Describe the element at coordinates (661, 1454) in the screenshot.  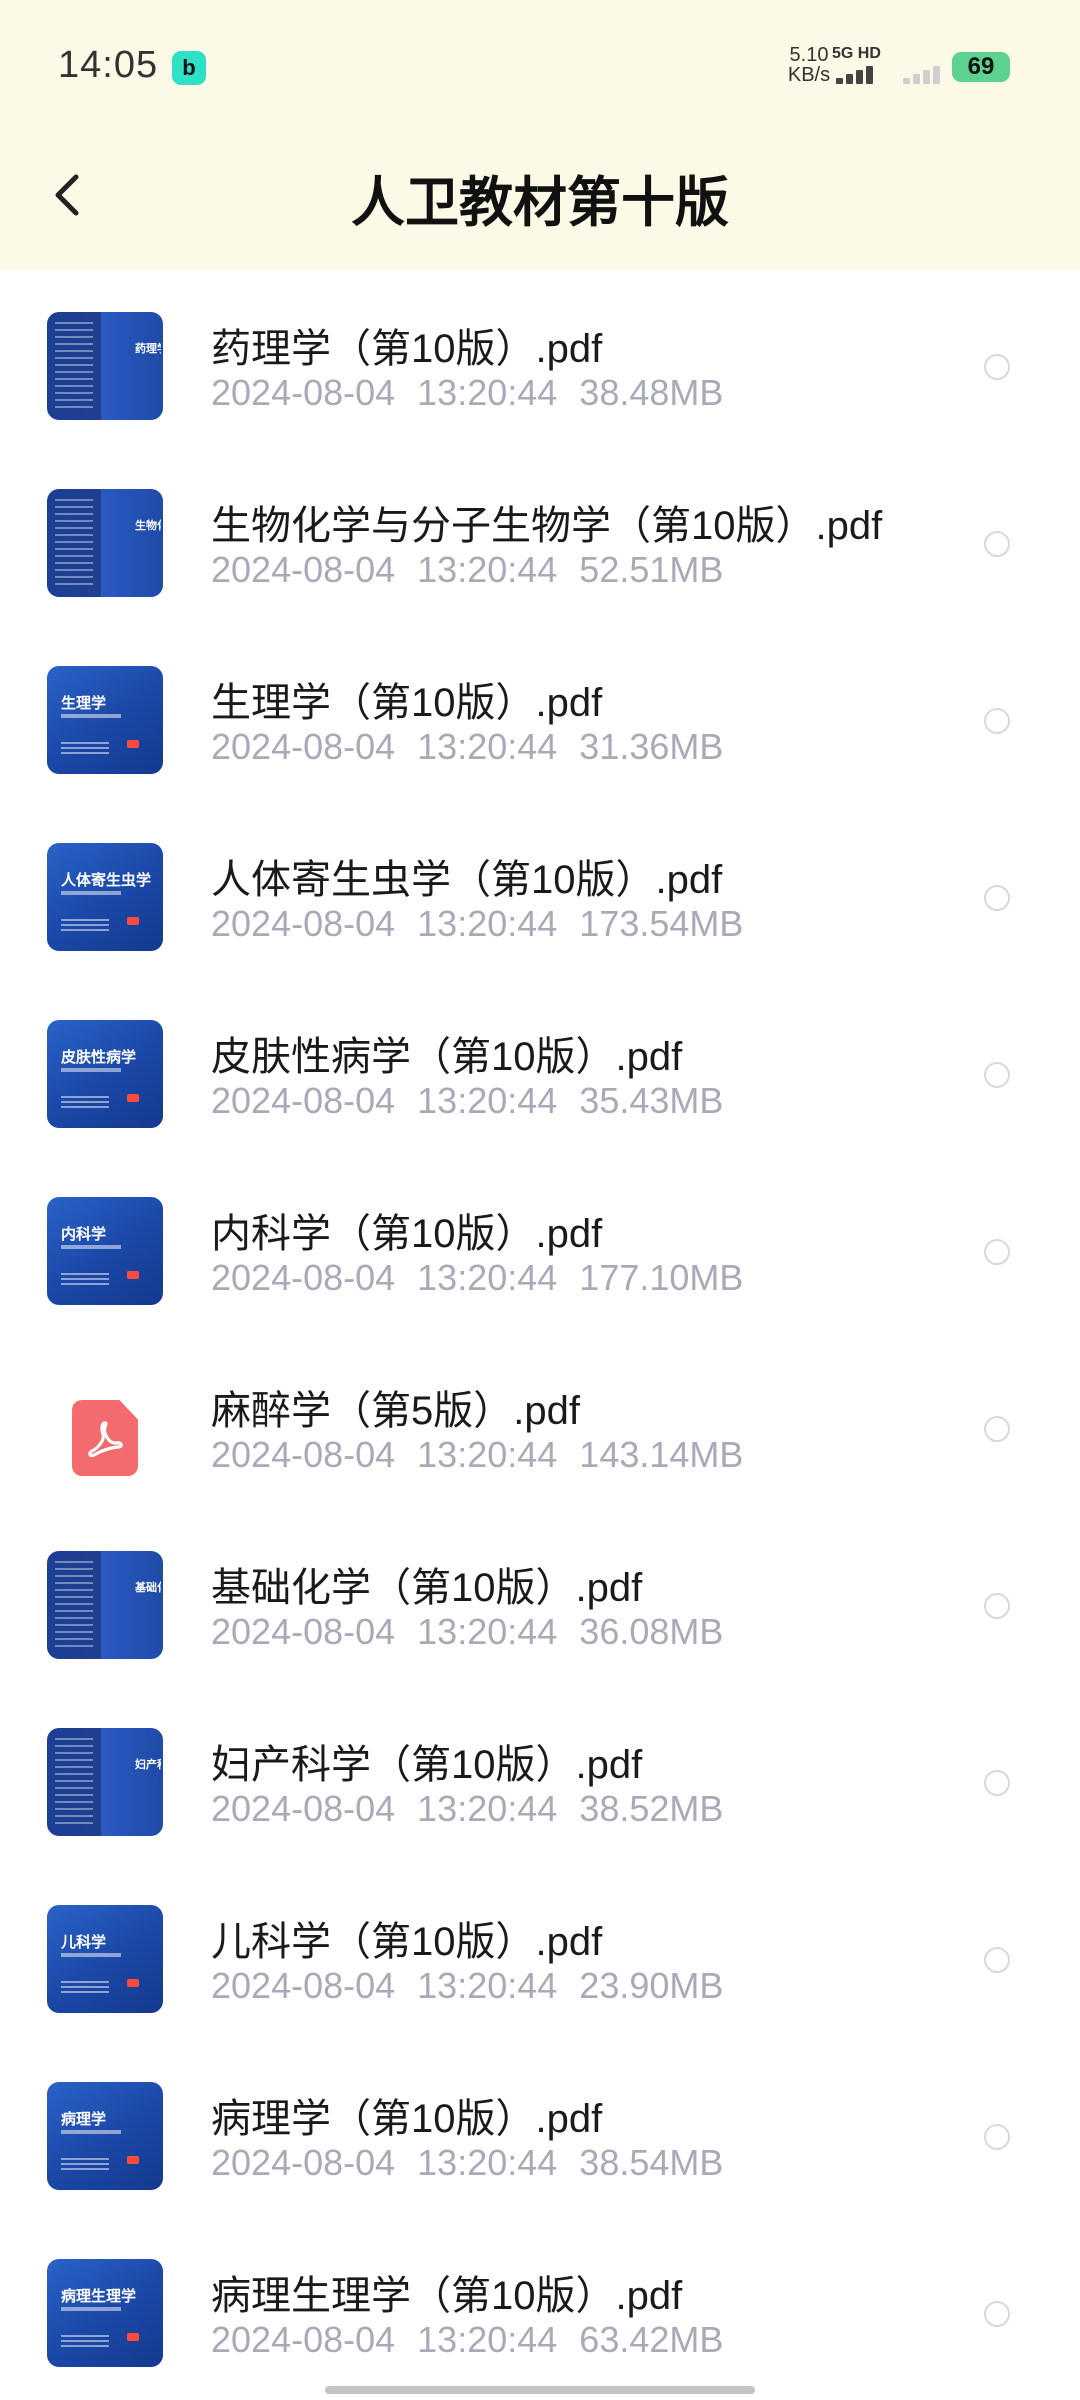
I see `file-size: 143.14MB` at that location.